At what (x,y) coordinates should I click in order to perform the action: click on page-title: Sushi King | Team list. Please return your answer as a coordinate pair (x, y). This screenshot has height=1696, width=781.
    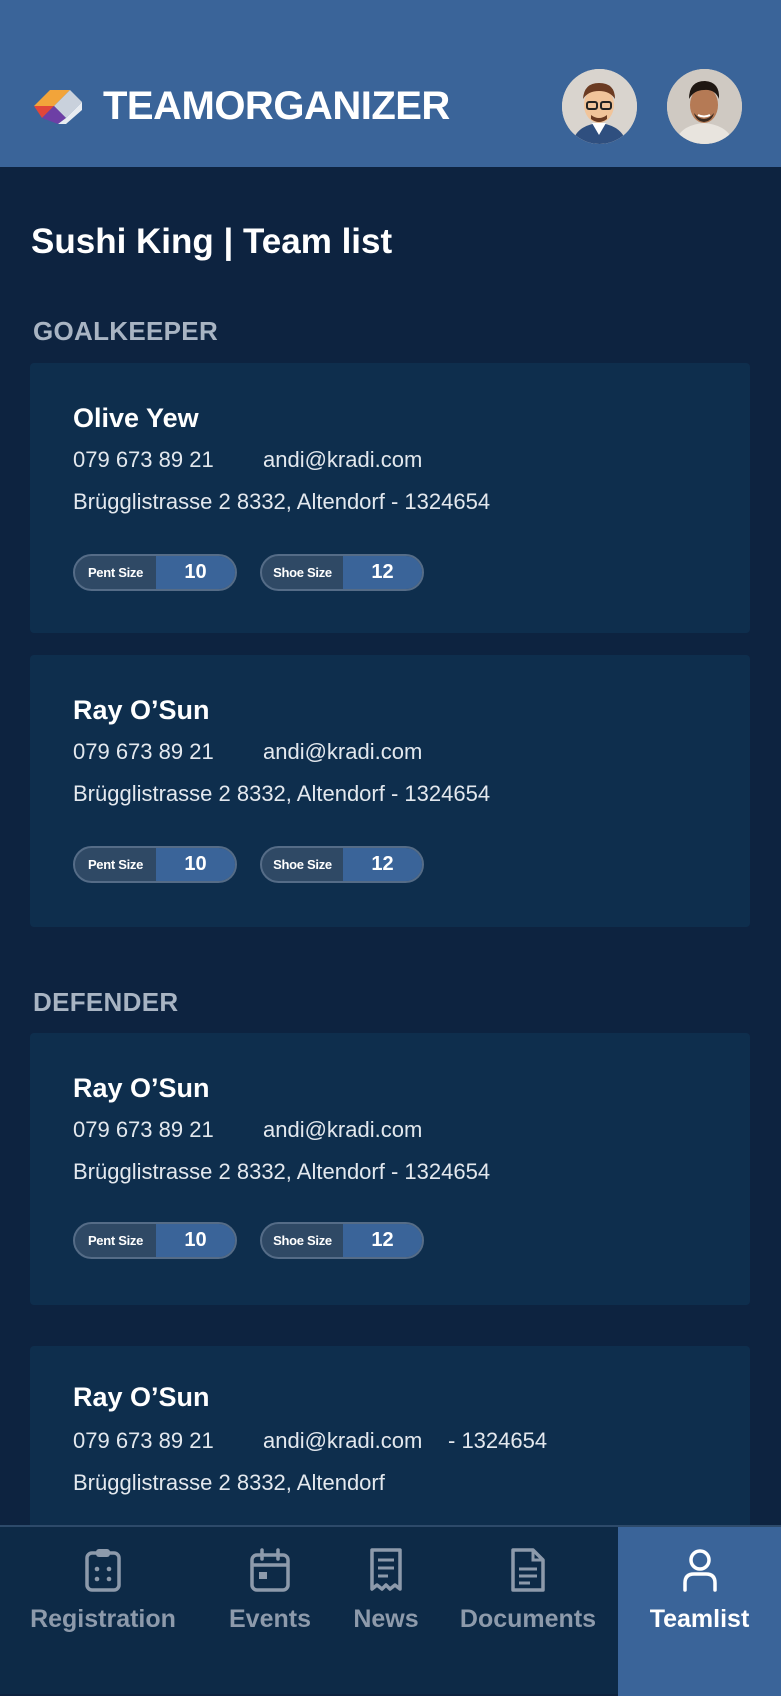
    Looking at the image, I should click on (212, 241).